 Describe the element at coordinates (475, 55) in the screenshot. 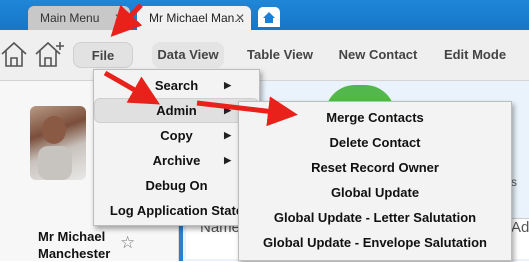

I see `edit-mode-button: Edit Mode` at that location.